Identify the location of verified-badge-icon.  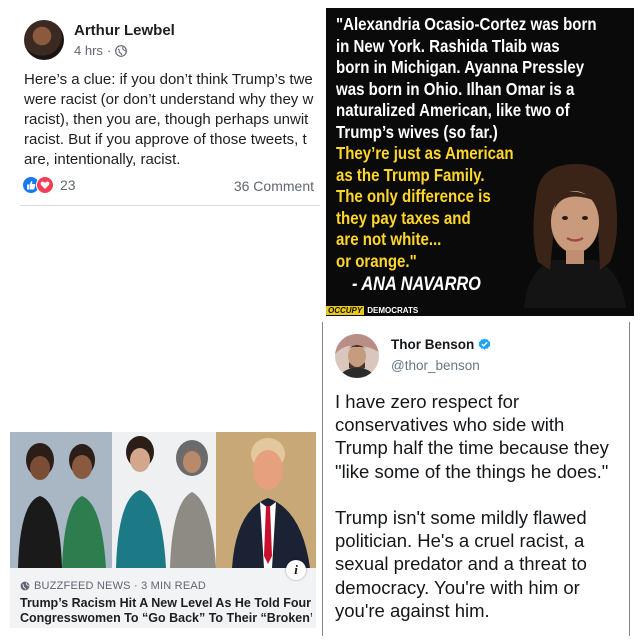
(484, 344).